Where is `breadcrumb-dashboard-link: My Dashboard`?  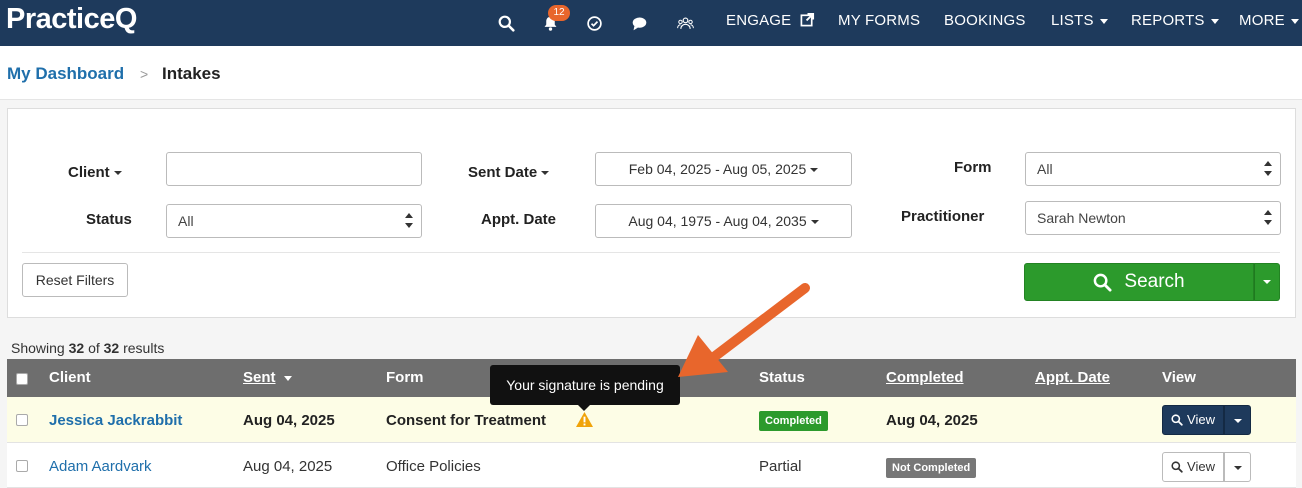 breadcrumb-dashboard-link: My Dashboard is located at coordinates (65, 74).